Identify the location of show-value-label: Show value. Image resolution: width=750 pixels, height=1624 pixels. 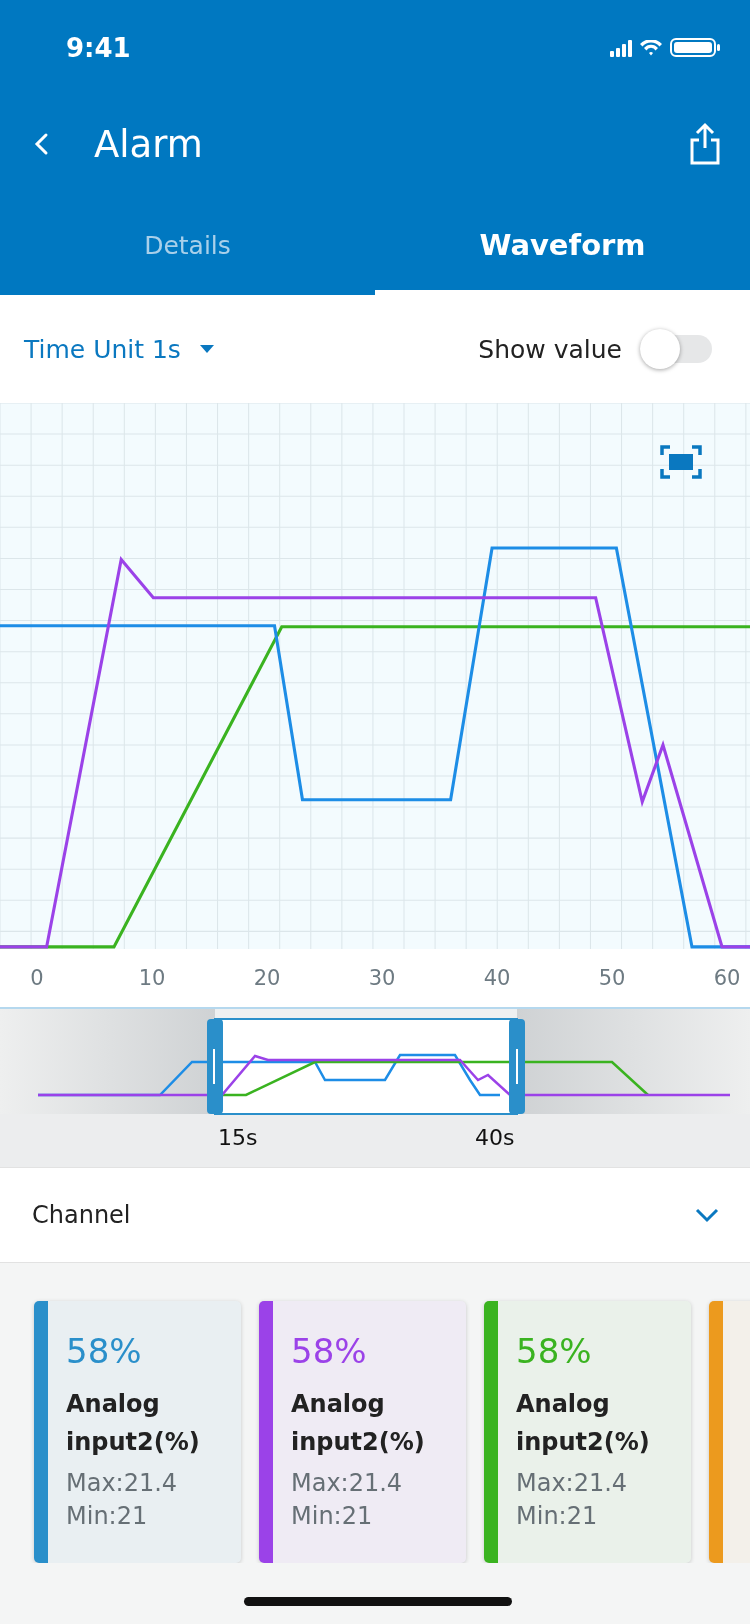
(550, 349).